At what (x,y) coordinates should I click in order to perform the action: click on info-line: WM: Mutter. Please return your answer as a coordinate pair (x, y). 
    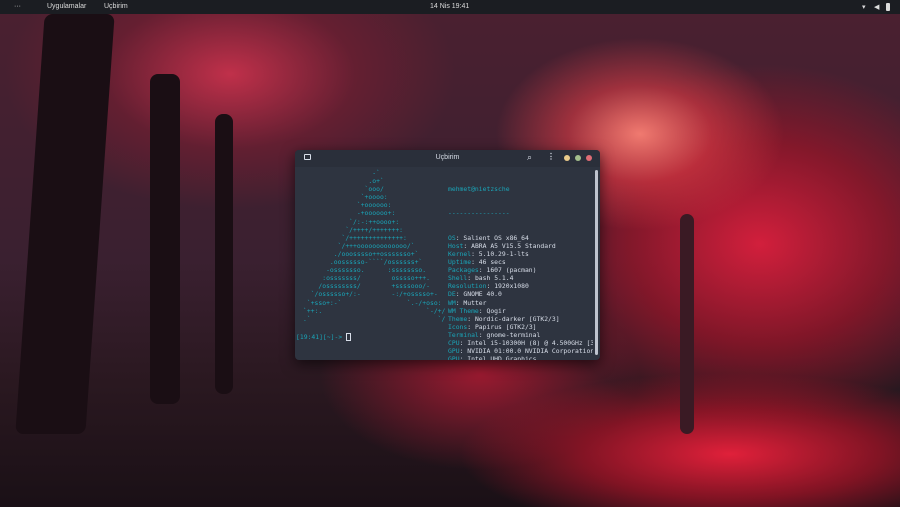
    Looking at the image, I should click on (520, 303).